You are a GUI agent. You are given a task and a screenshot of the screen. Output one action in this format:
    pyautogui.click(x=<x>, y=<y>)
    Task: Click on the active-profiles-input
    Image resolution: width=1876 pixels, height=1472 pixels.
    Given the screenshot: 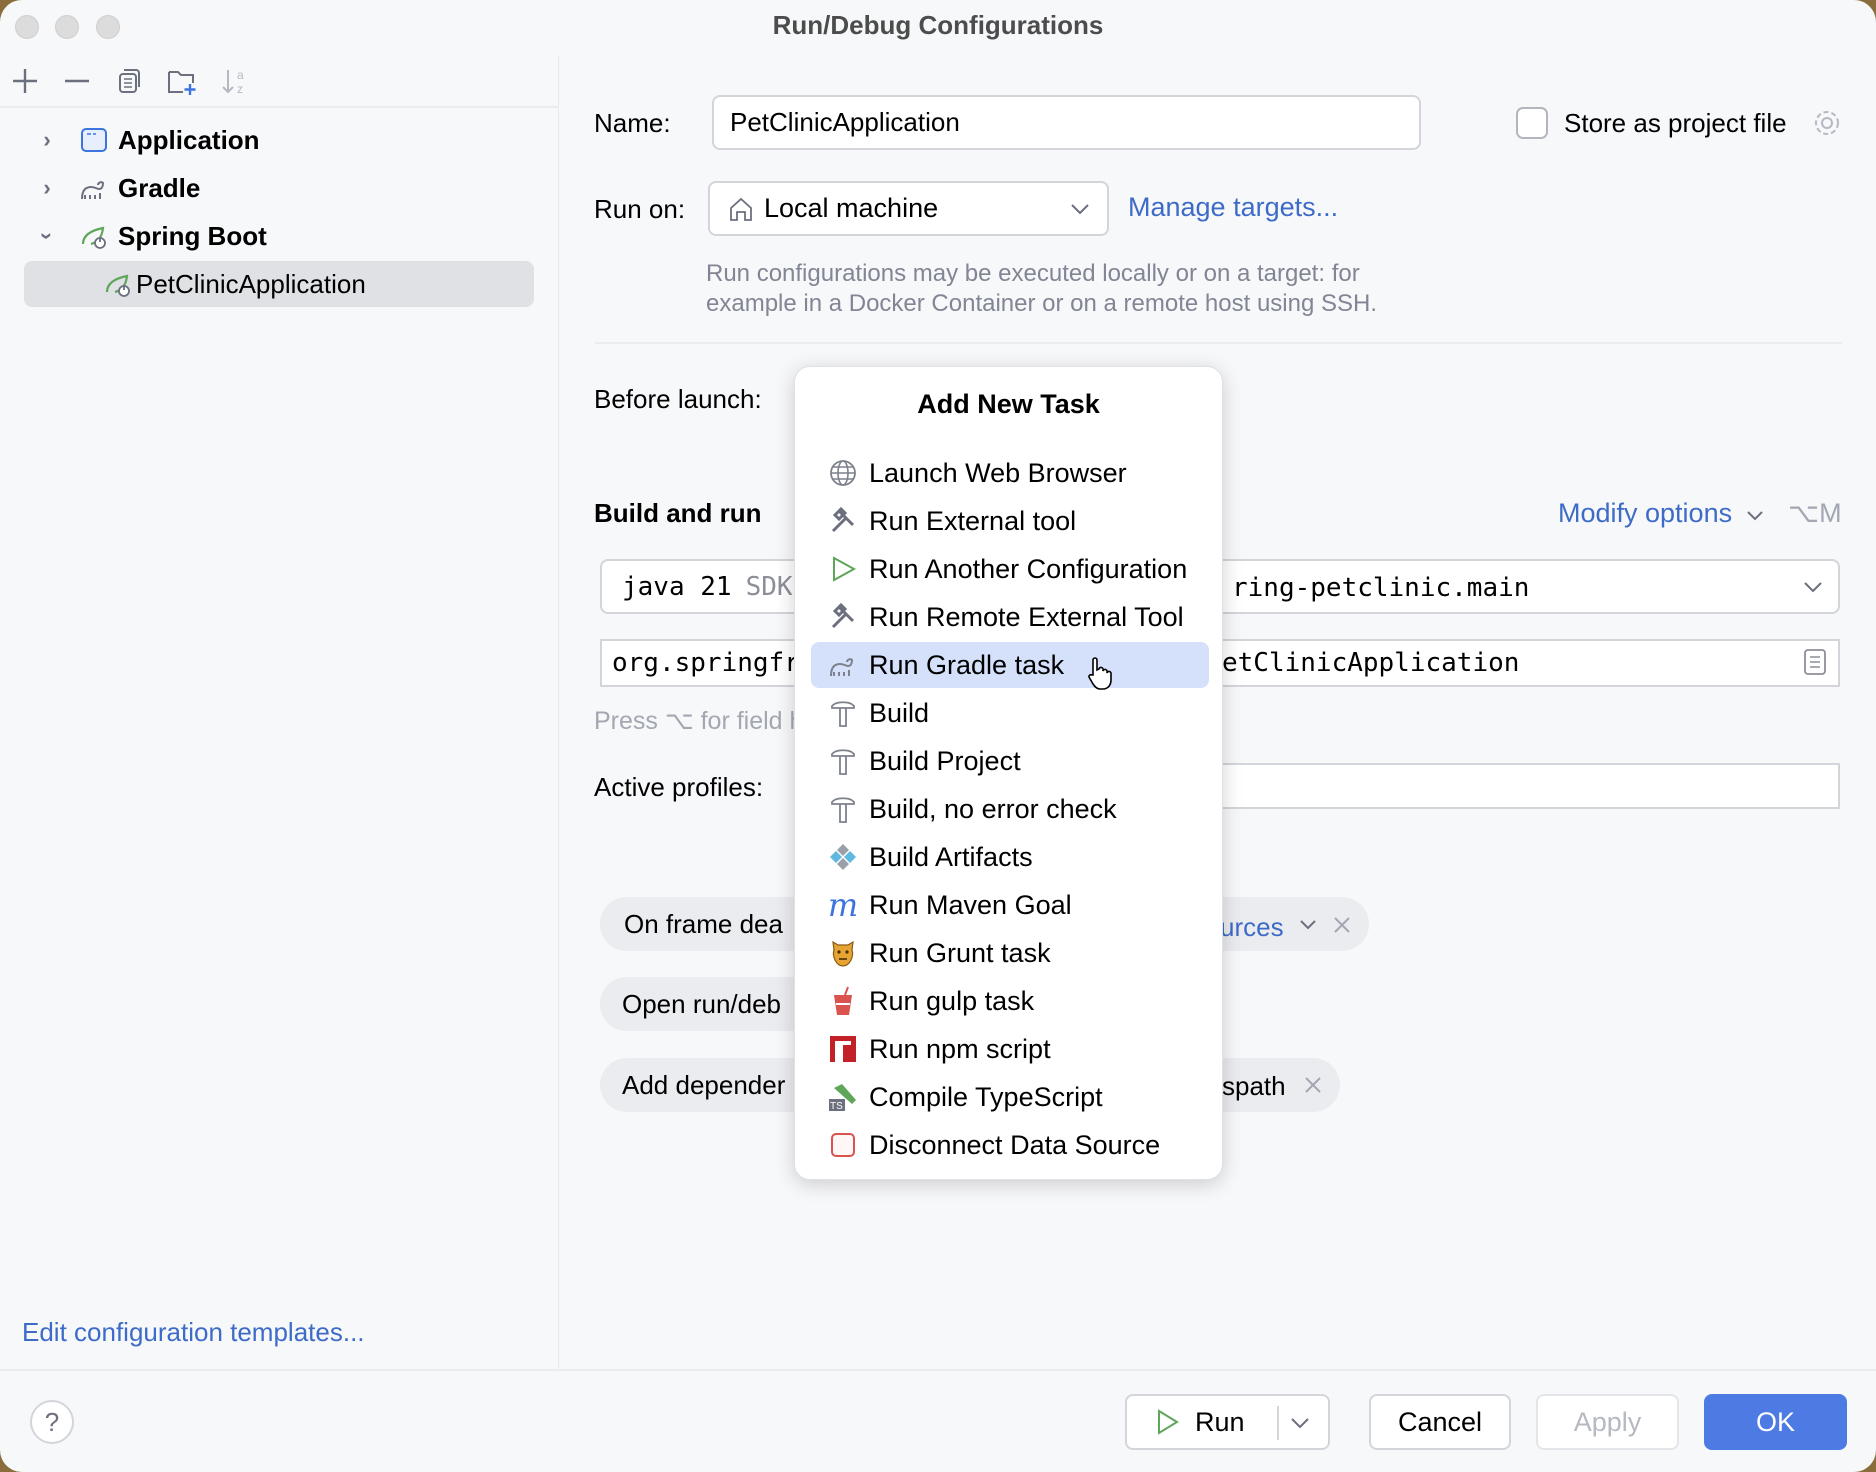 What is the action you would take?
    pyautogui.click(x=1520, y=786)
    